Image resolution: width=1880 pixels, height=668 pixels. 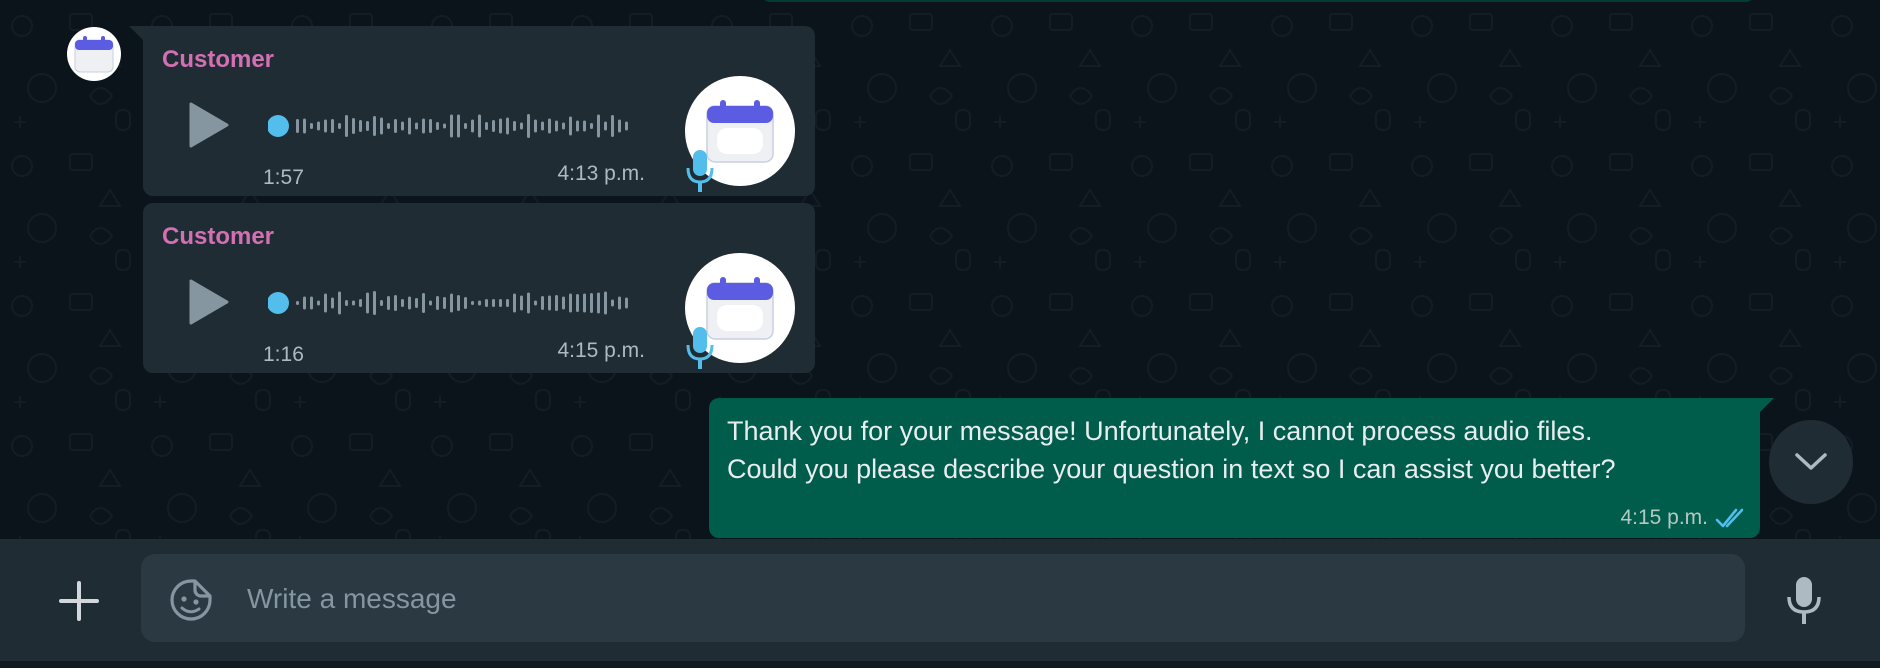 I want to click on chevron-down-icon, so click(x=1811, y=461).